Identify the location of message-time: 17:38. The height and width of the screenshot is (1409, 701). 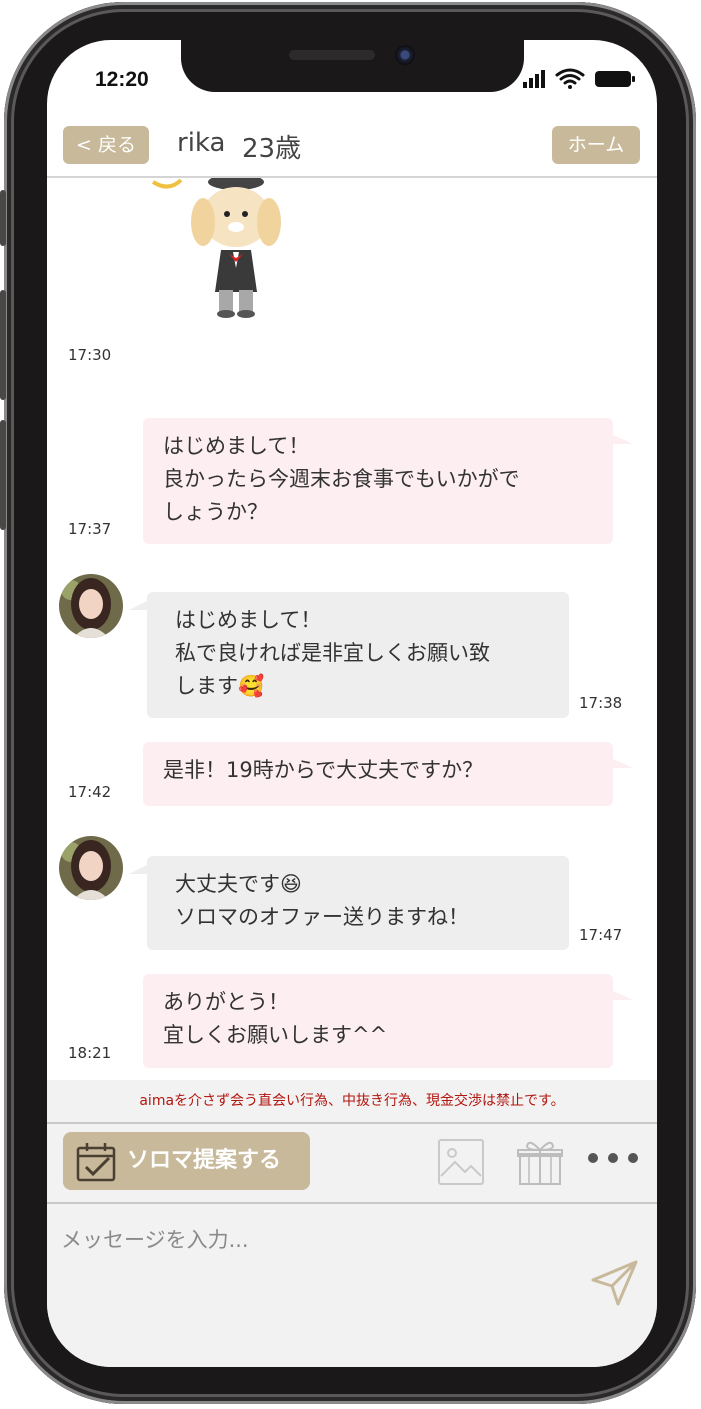
(601, 703).